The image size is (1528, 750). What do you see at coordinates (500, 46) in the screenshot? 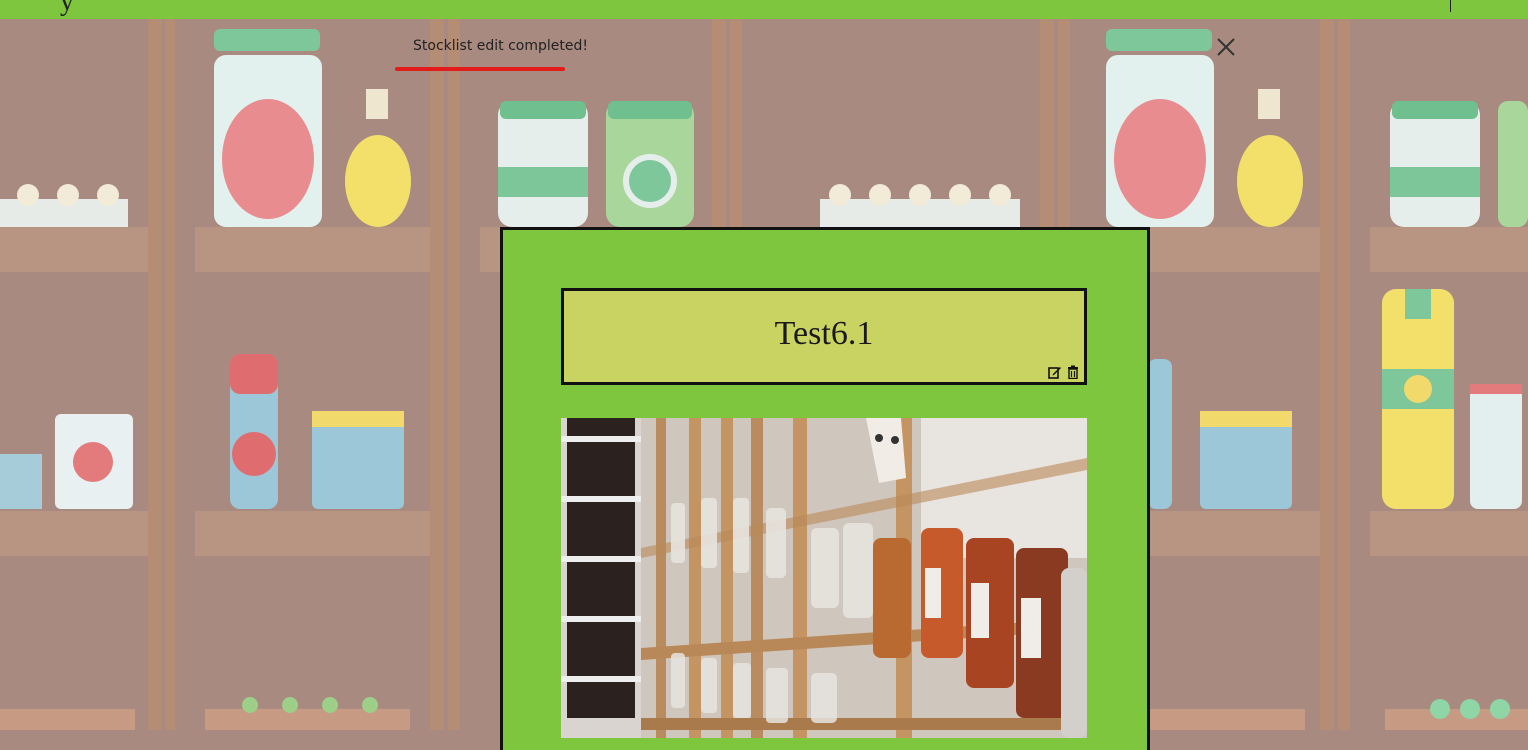
I see `toast-message: Stocklist edit completed!` at bounding box center [500, 46].